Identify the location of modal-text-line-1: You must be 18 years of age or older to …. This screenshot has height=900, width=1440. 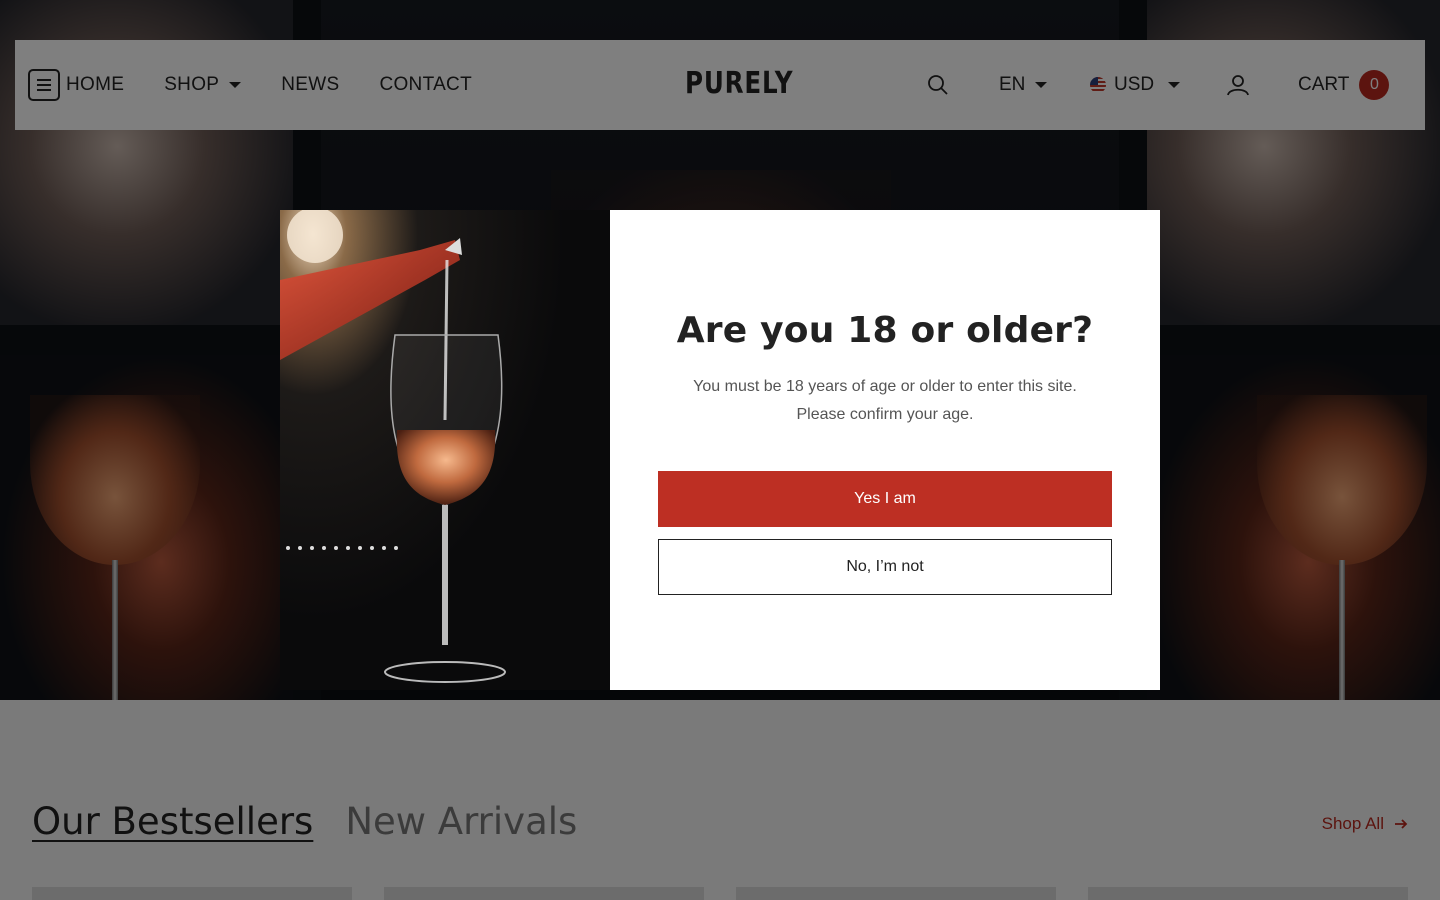
(885, 386).